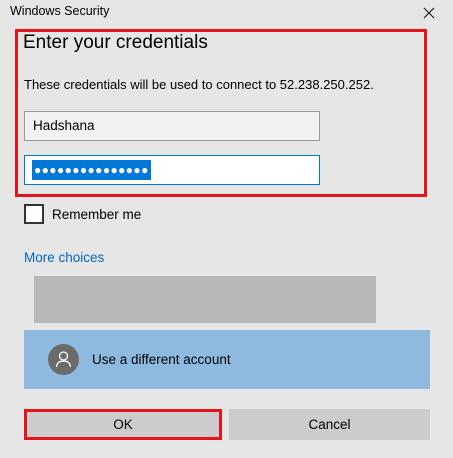 The width and height of the screenshot is (453, 458). I want to click on username-field: Hadshana, so click(172, 126).